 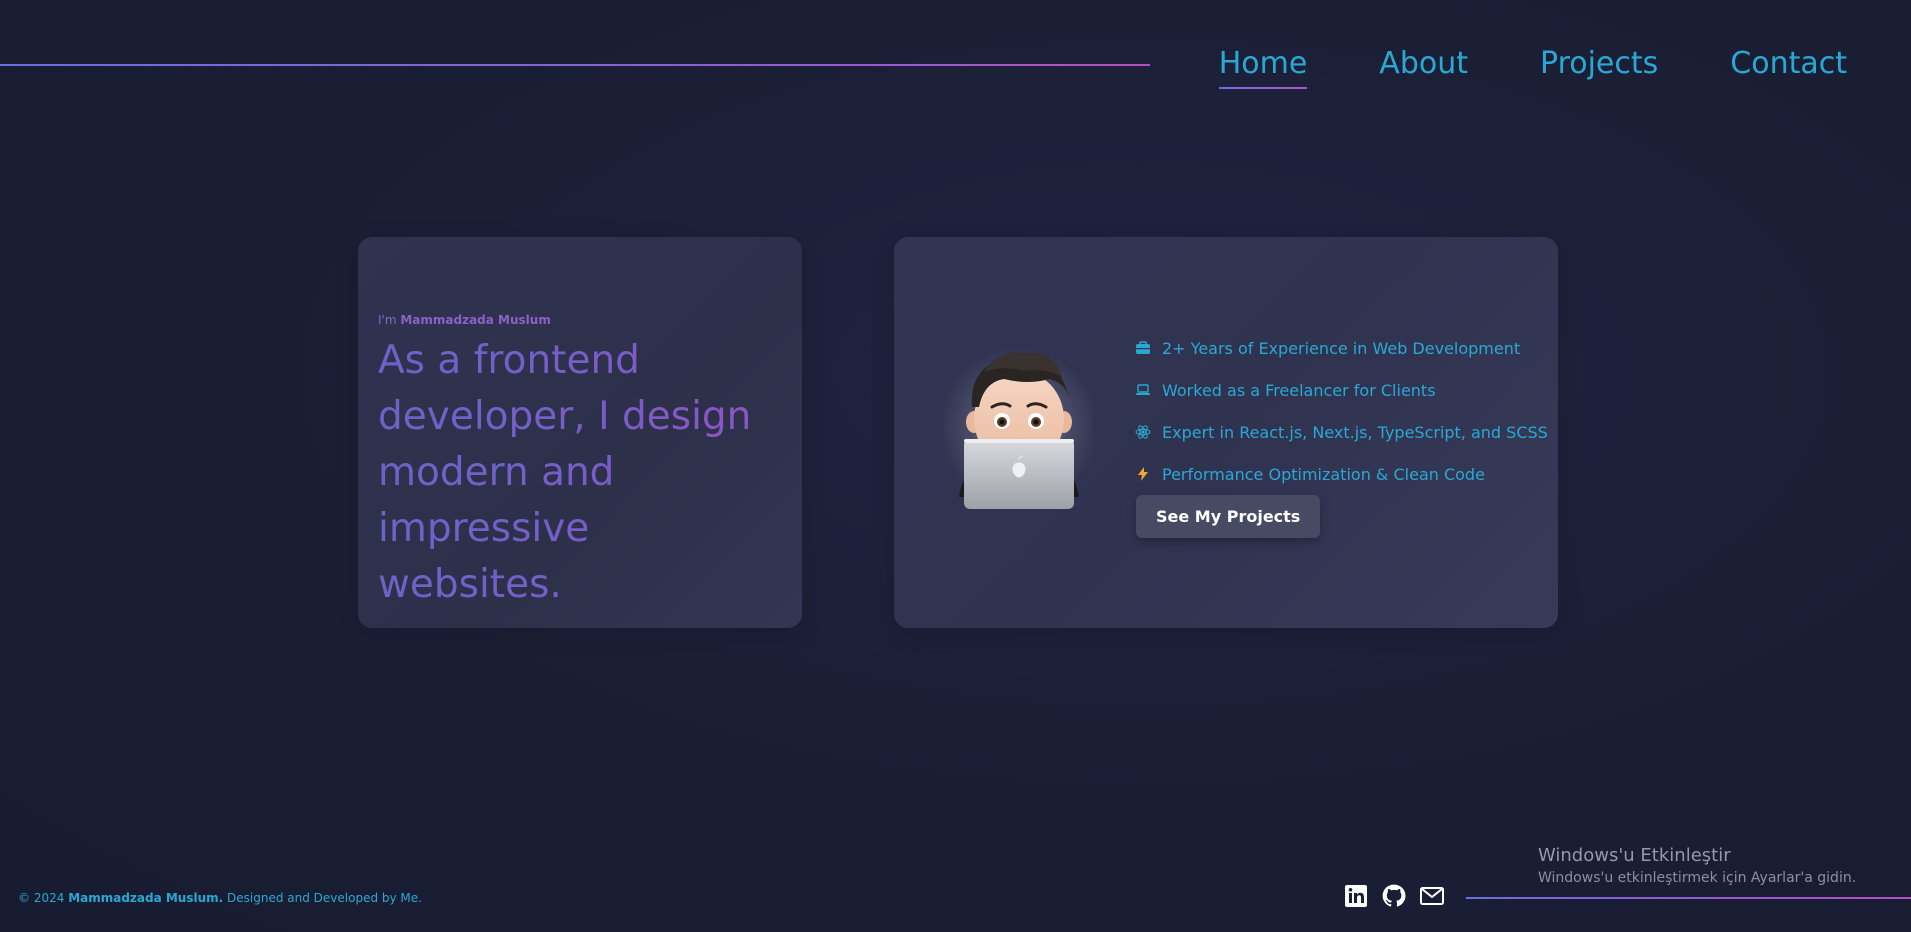 I want to click on nav-projects: Projects, so click(x=1599, y=65).